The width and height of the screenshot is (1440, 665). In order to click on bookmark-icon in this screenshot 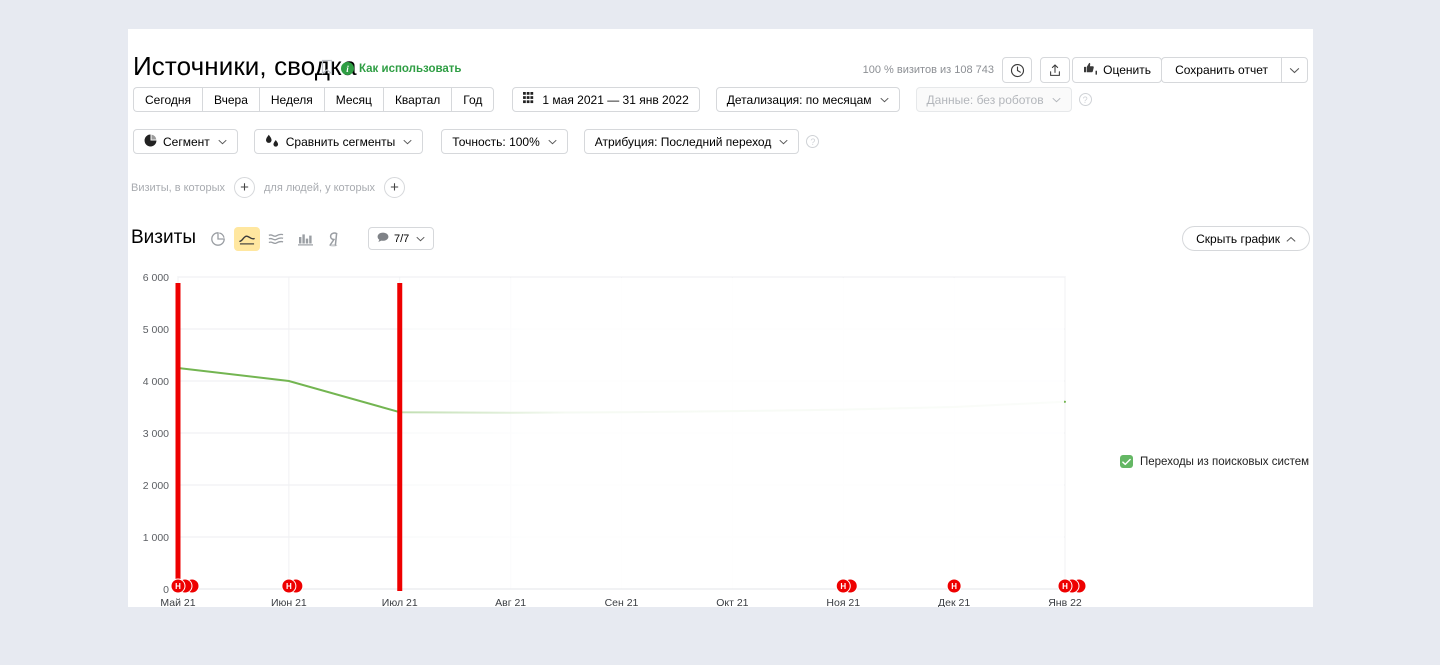, I will do `click(327, 67)`.